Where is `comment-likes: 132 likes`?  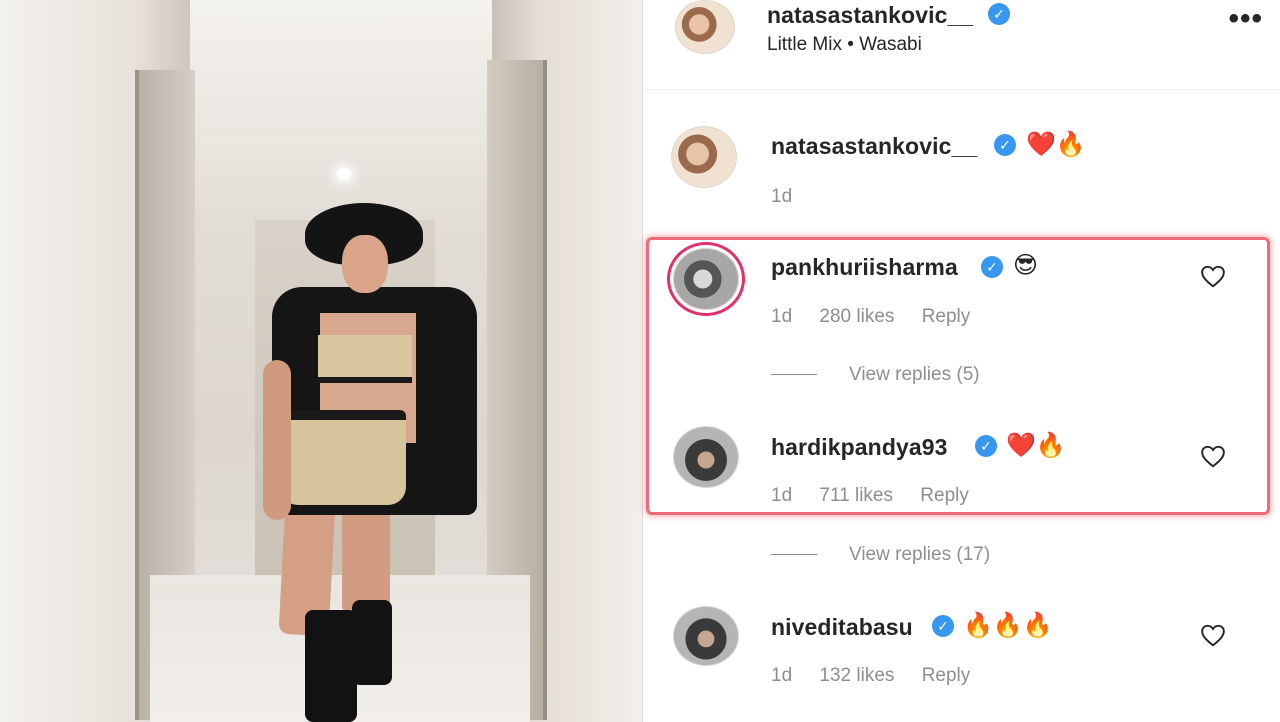 comment-likes: 132 likes is located at coordinates (856, 675).